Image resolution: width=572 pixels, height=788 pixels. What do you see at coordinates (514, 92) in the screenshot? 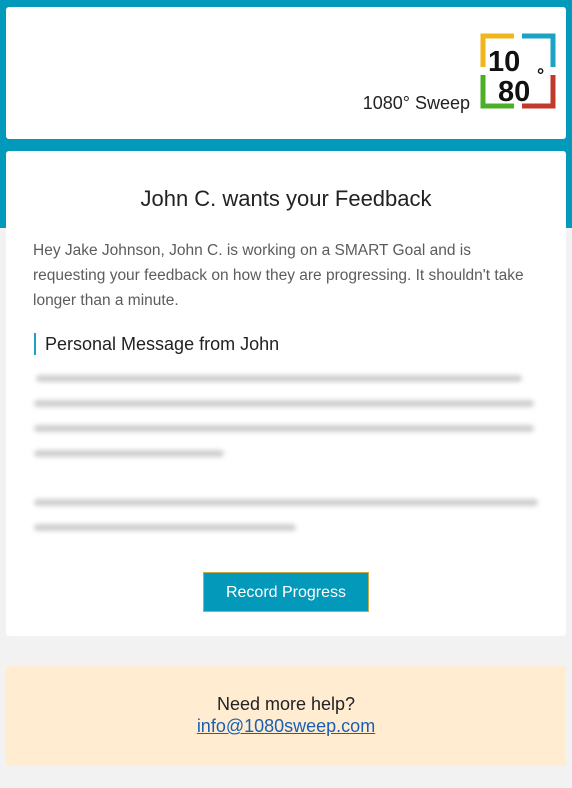
I see `logo-bottom-text: 80` at bounding box center [514, 92].